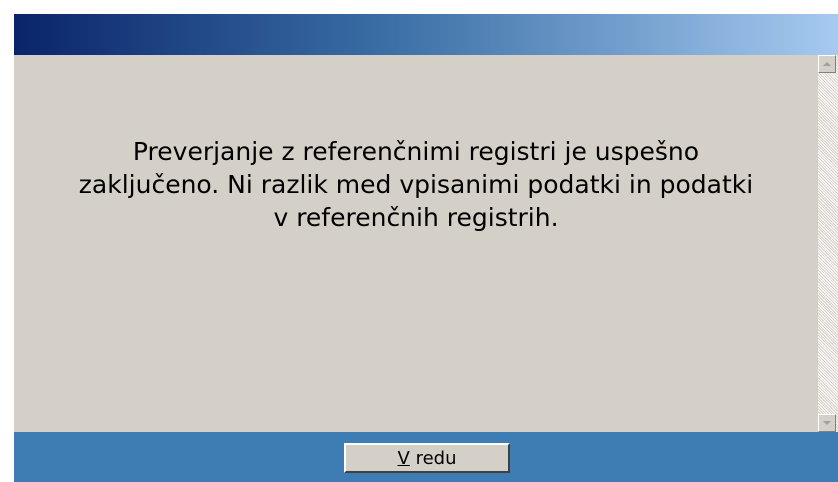  I want to click on scroll-down-button, so click(827, 423).